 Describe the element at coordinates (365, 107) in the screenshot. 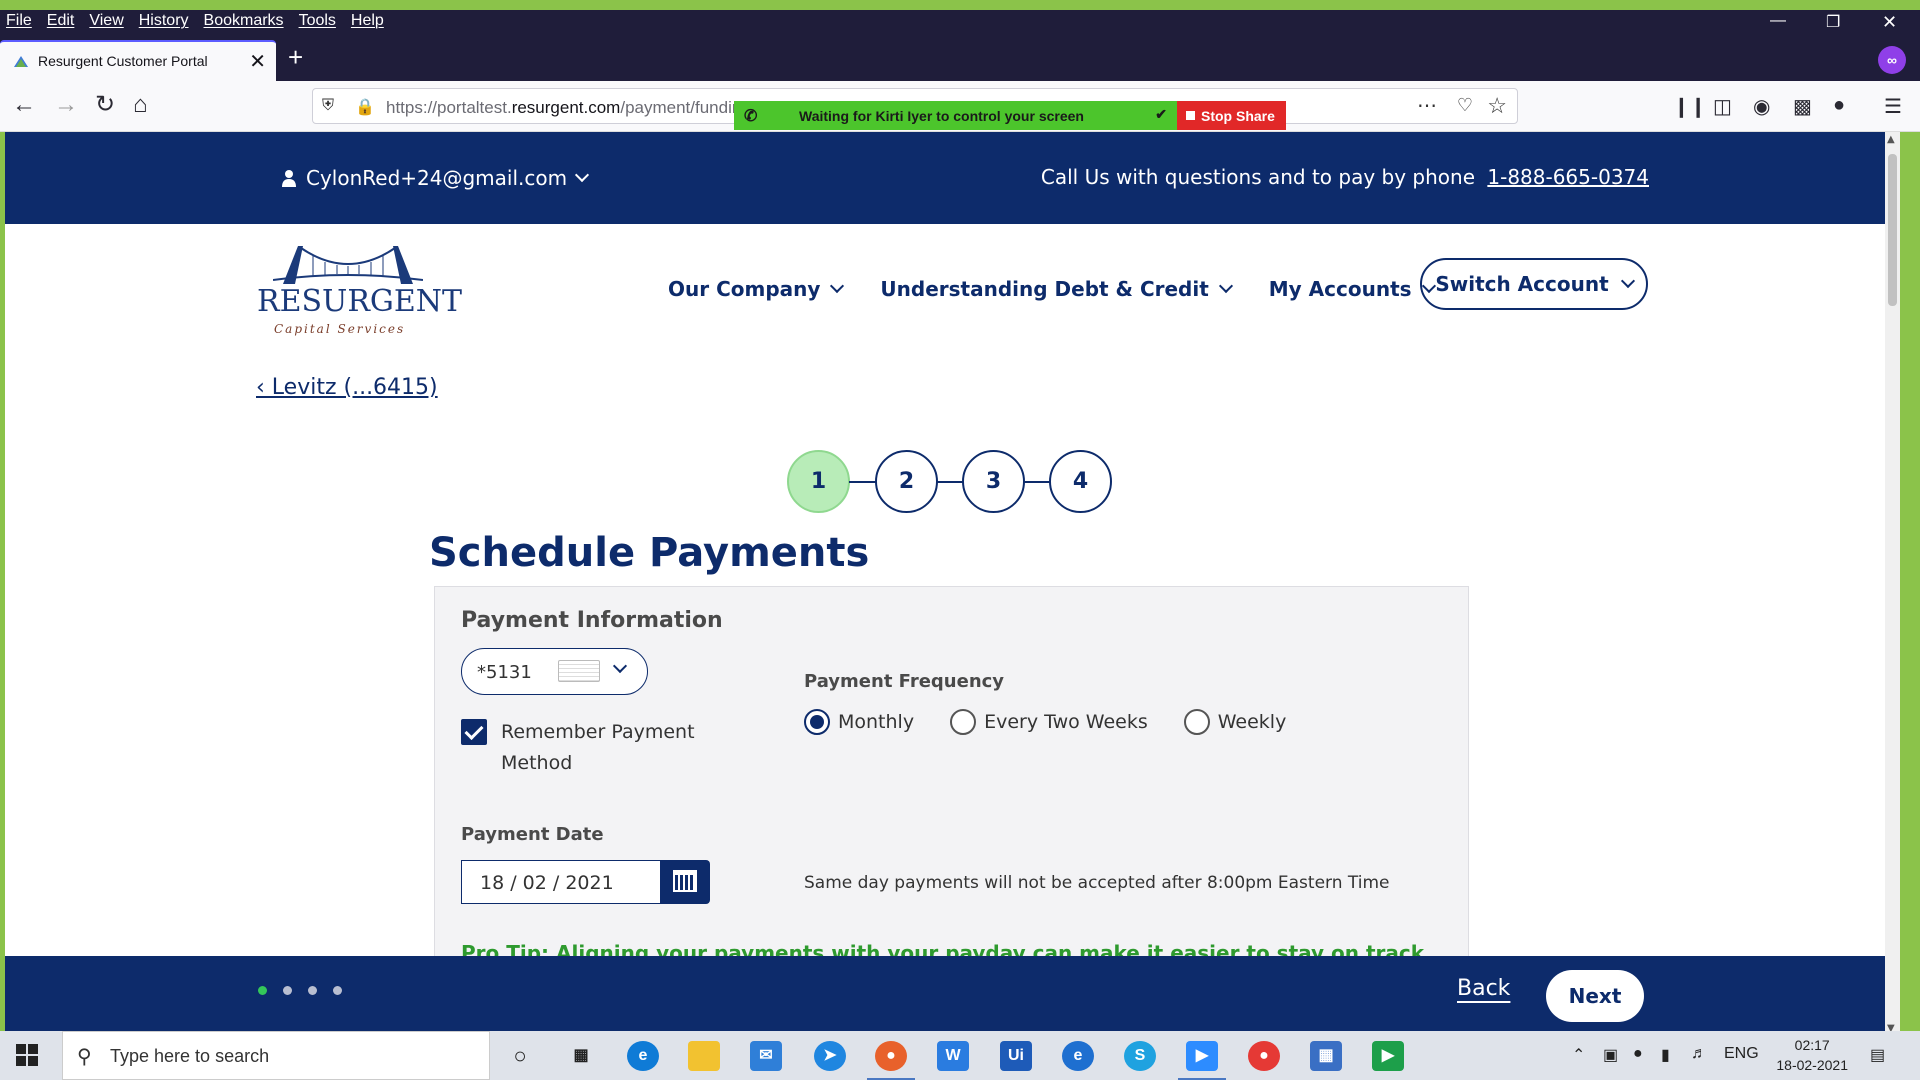

I see `lock-icon: 🔒` at that location.